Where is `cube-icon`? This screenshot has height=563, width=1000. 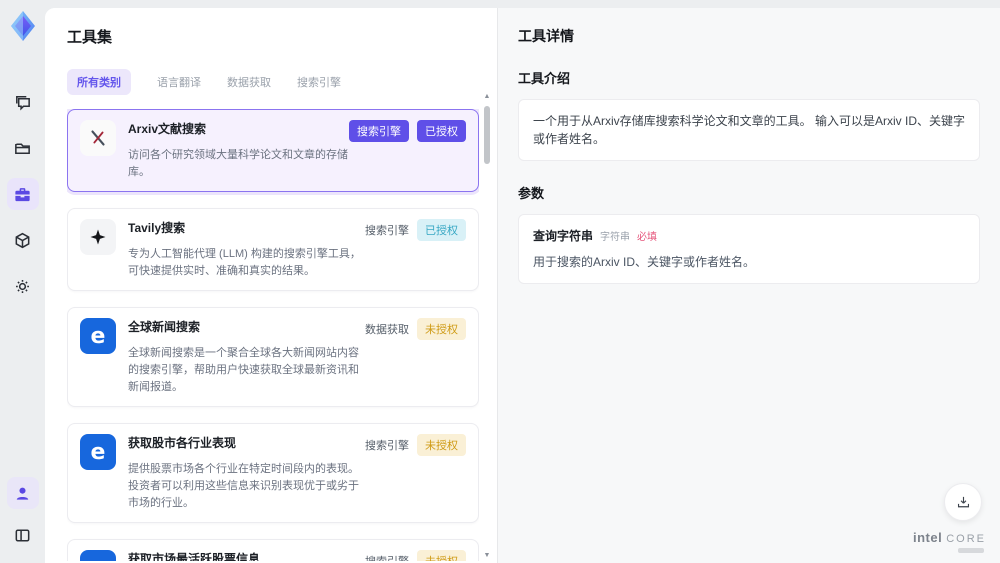
cube-icon is located at coordinates (22, 240).